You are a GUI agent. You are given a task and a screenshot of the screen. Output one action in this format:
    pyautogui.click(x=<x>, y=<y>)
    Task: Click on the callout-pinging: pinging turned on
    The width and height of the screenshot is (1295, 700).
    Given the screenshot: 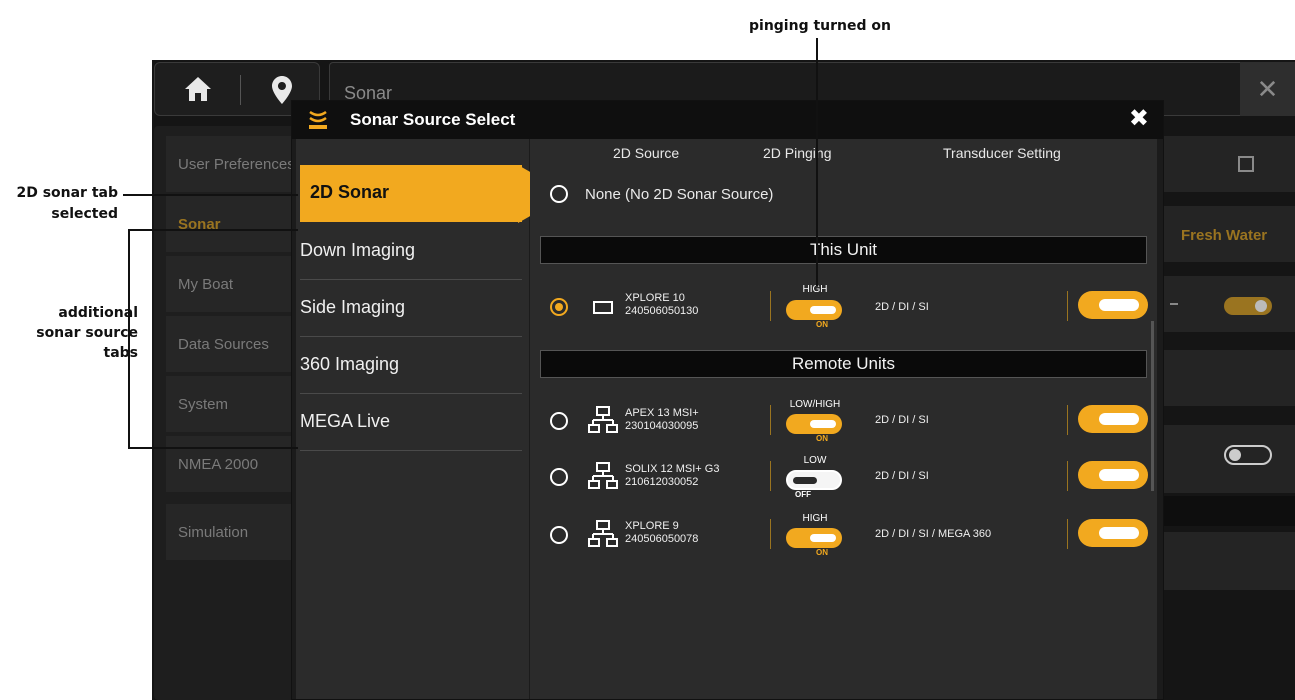 What is the action you would take?
    pyautogui.click(x=820, y=26)
    